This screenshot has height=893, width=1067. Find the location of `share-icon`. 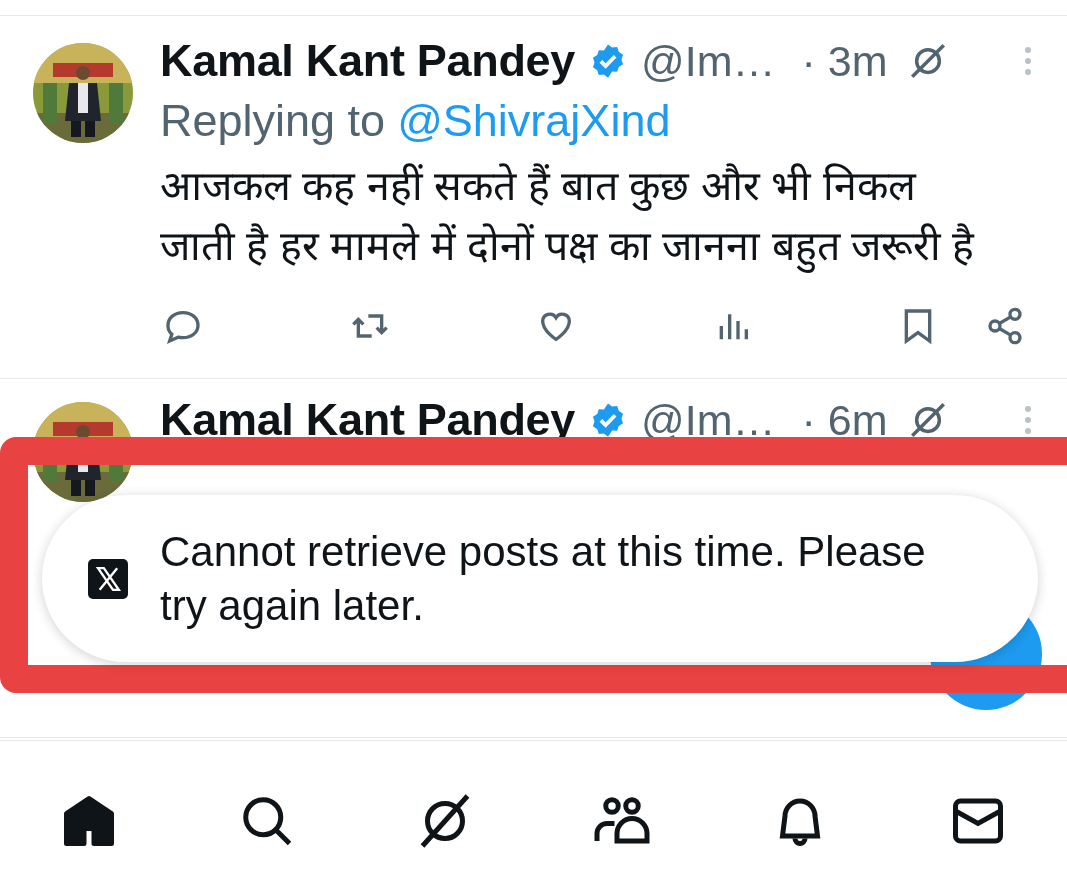

share-icon is located at coordinates (1005, 326).